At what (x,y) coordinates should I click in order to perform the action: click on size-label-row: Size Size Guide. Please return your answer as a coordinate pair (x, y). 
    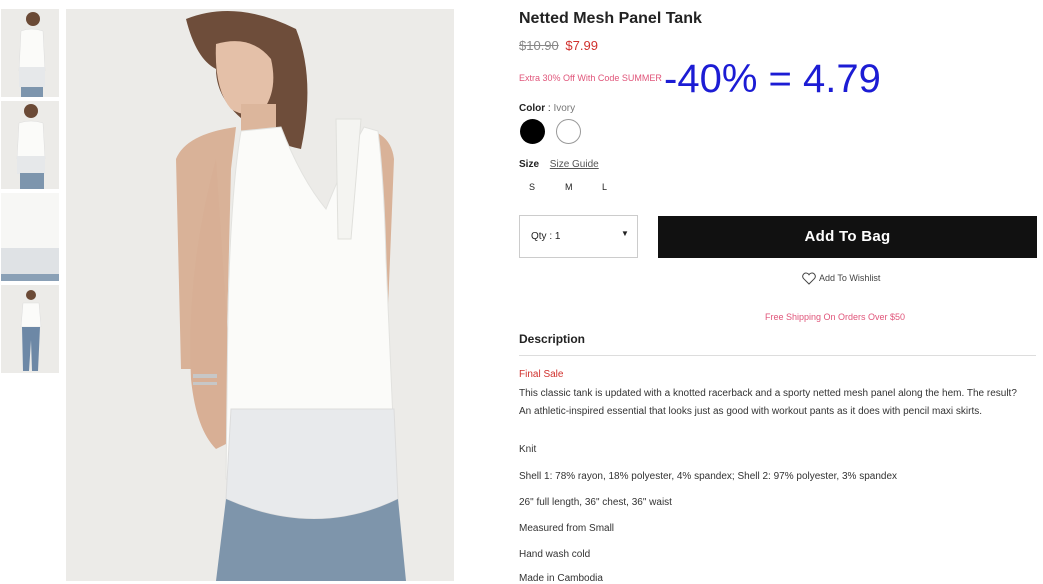
    Looking at the image, I should click on (559, 164).